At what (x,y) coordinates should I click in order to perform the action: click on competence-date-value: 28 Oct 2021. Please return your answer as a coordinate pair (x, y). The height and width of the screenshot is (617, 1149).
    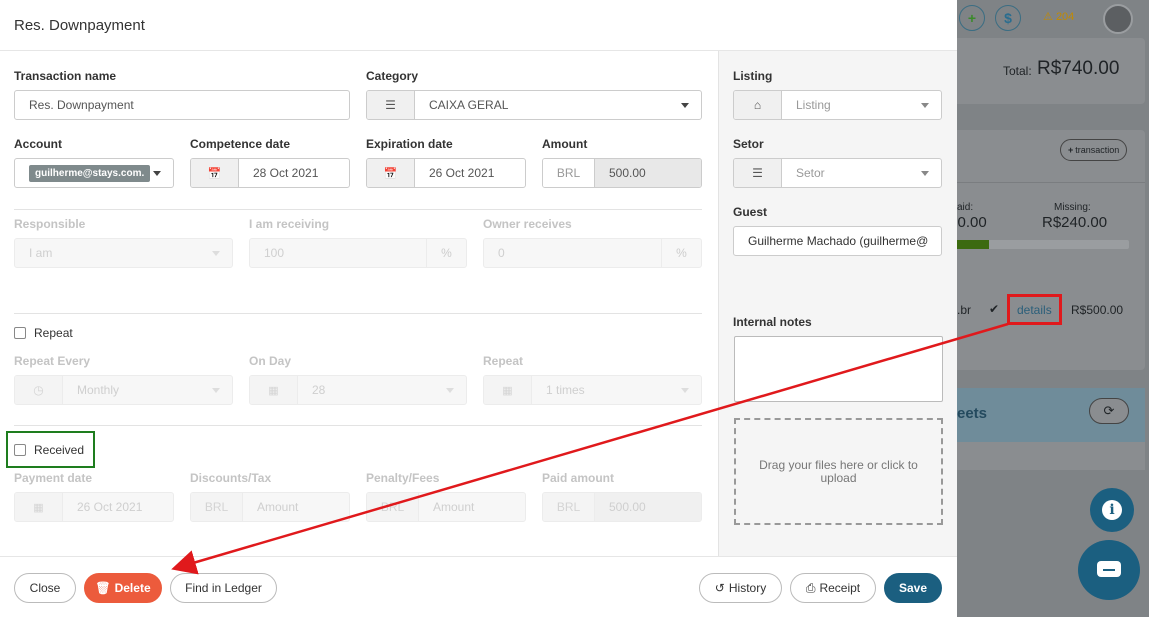
    Looking at the image, I should click on (286, 173).